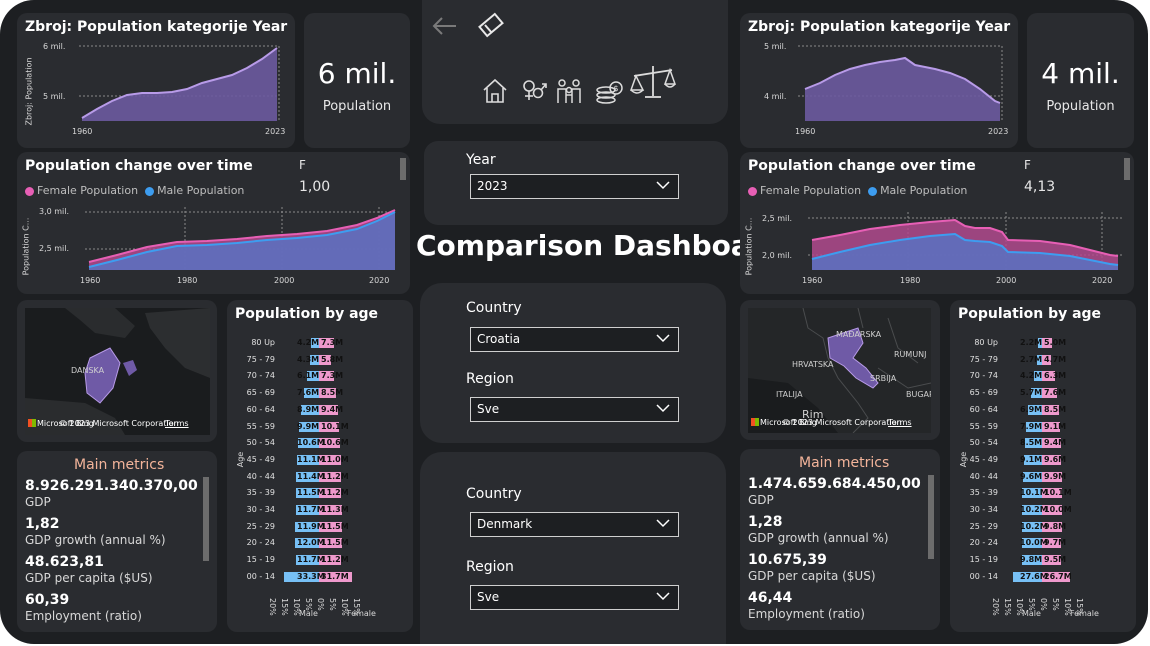 The image size is (1150, 646). I want to click on pyramid-age-label: 40 - 44, so click(983, 476).